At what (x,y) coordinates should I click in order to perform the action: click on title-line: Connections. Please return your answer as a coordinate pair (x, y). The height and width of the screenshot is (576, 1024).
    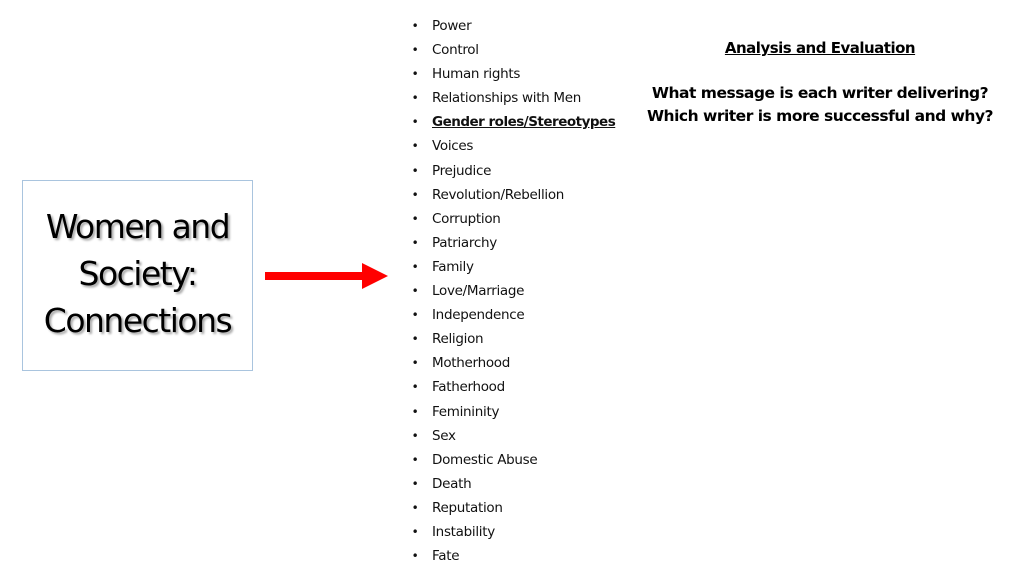
    Looking at the image, I should click on (138, 320).